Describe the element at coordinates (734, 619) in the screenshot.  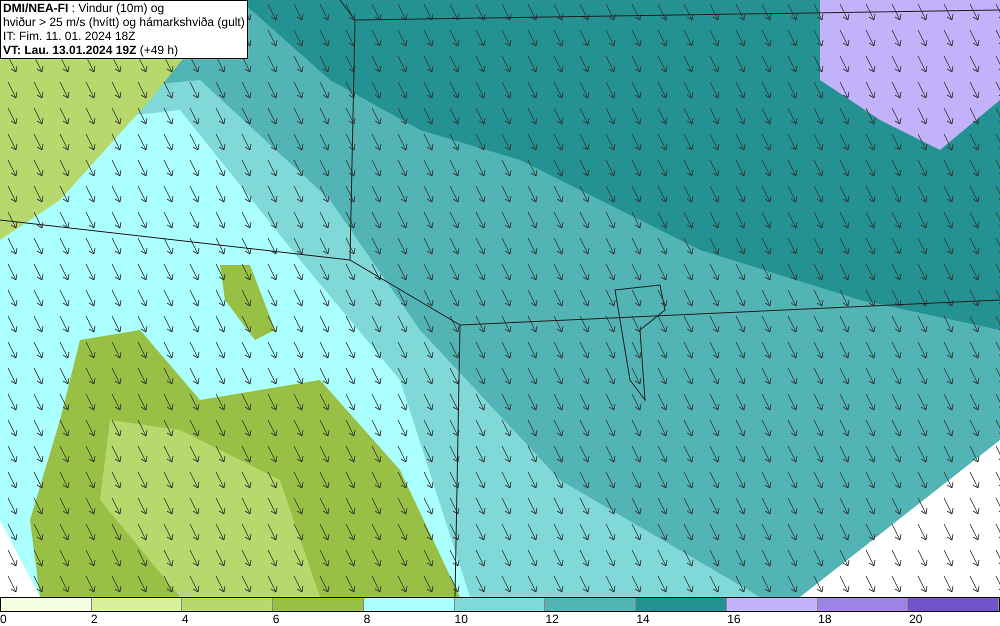
I see `legend-label: 16` at that location.